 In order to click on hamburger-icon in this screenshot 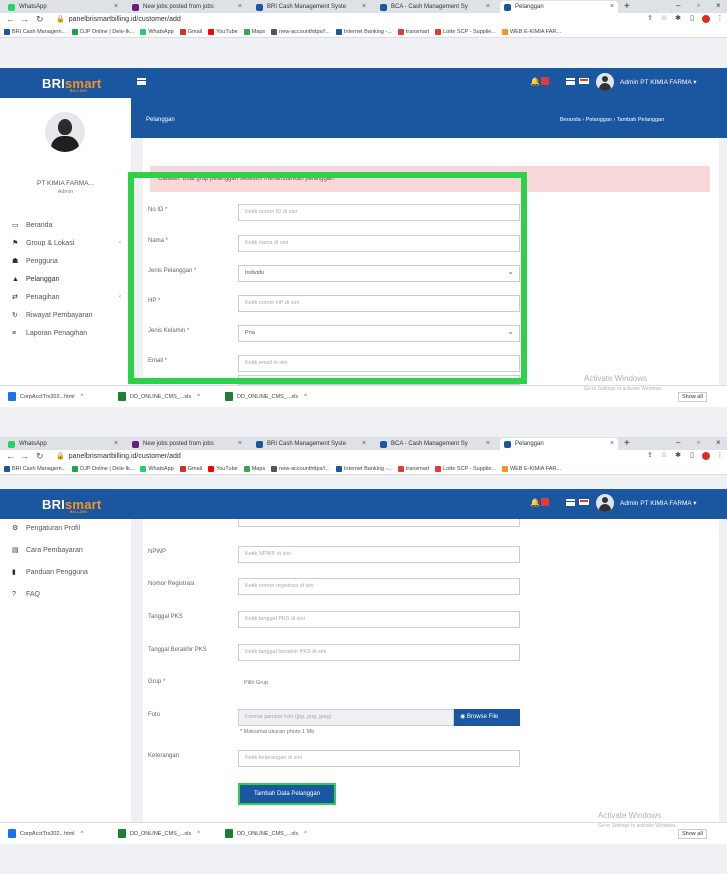, I will do `click(141, 81)`.